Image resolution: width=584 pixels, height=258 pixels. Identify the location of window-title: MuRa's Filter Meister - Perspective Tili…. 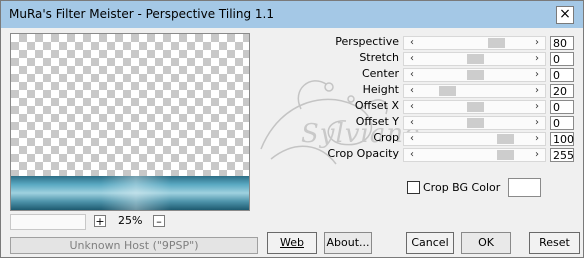
(141, 14).